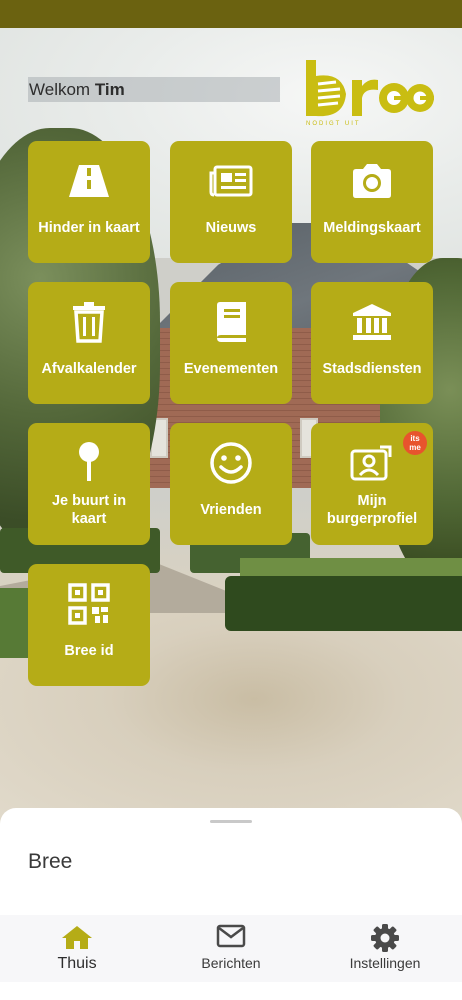 Image resolution: width=462 pixels, height=1000 pixels. Describe the element at coordinates (89, 604) in the screenshot. I see `qr-code-icon` at that location.